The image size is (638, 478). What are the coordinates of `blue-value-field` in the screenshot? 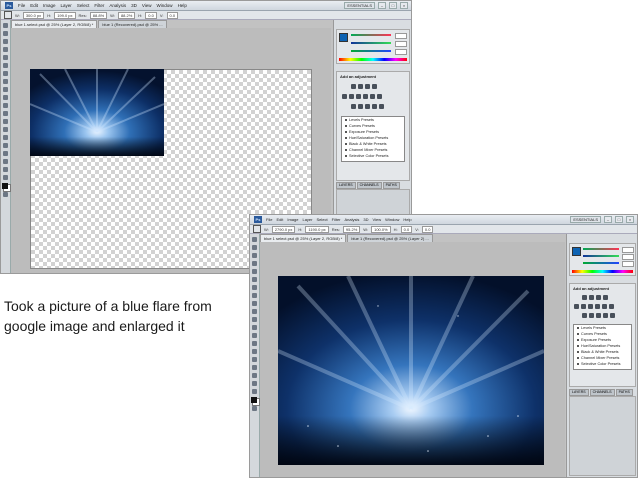 It's located at (628, 264).